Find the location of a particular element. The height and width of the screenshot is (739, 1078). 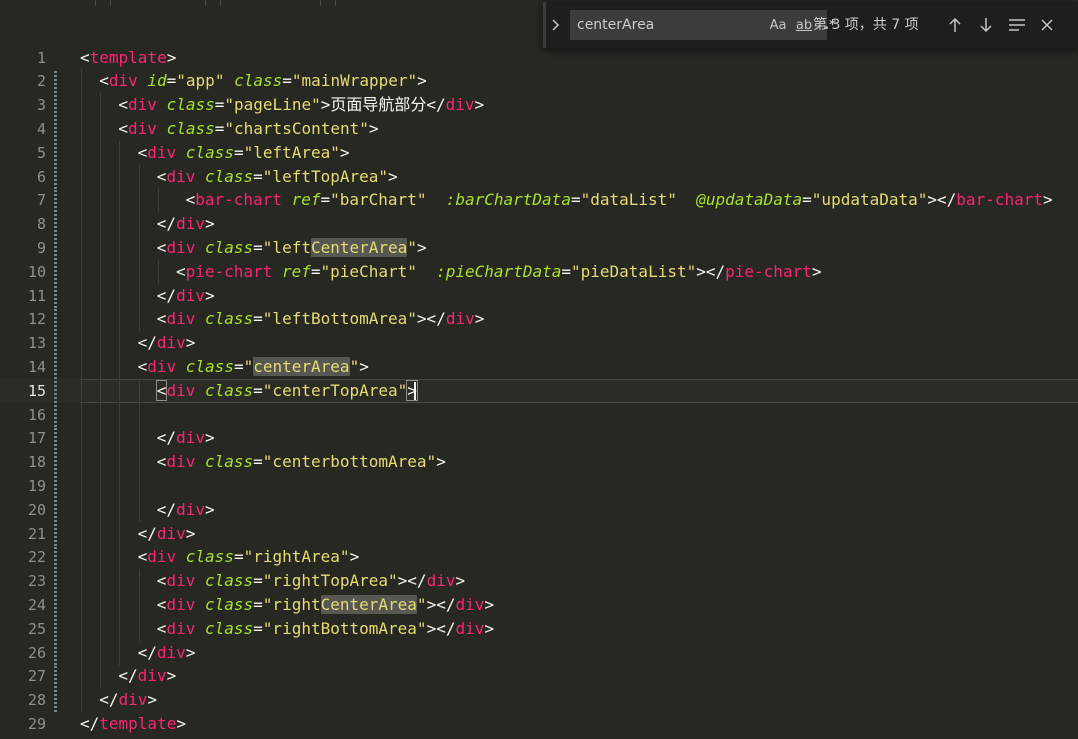

code-line: 20 </div> is located at coordinates (539, 509).